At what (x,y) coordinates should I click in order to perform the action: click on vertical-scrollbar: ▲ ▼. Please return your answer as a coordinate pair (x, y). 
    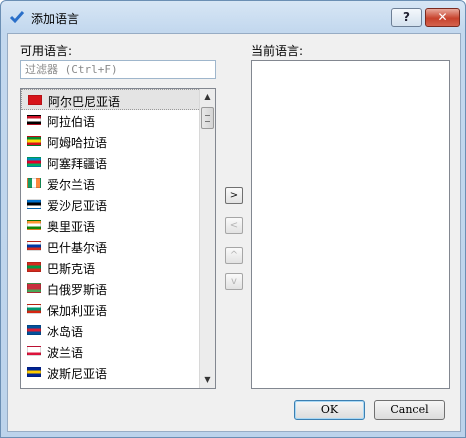
    Looking at the image, I should click on (207, 238).